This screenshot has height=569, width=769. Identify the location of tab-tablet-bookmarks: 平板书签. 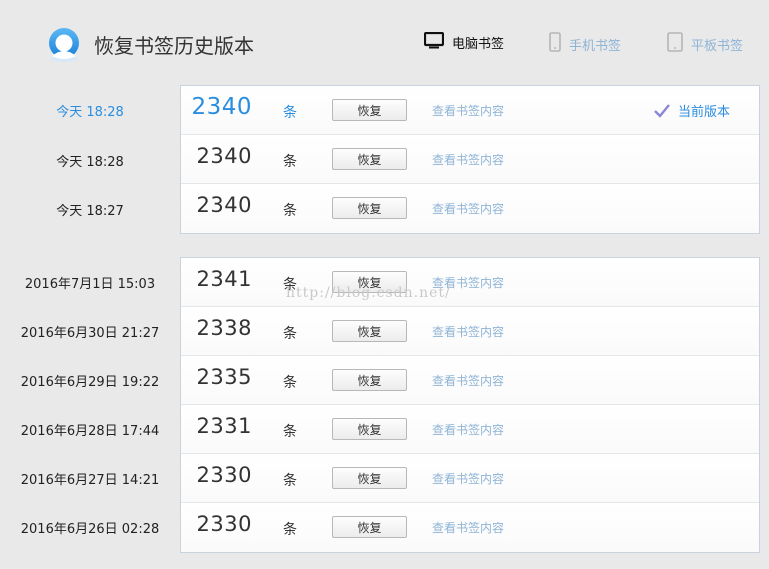
(705, 44).